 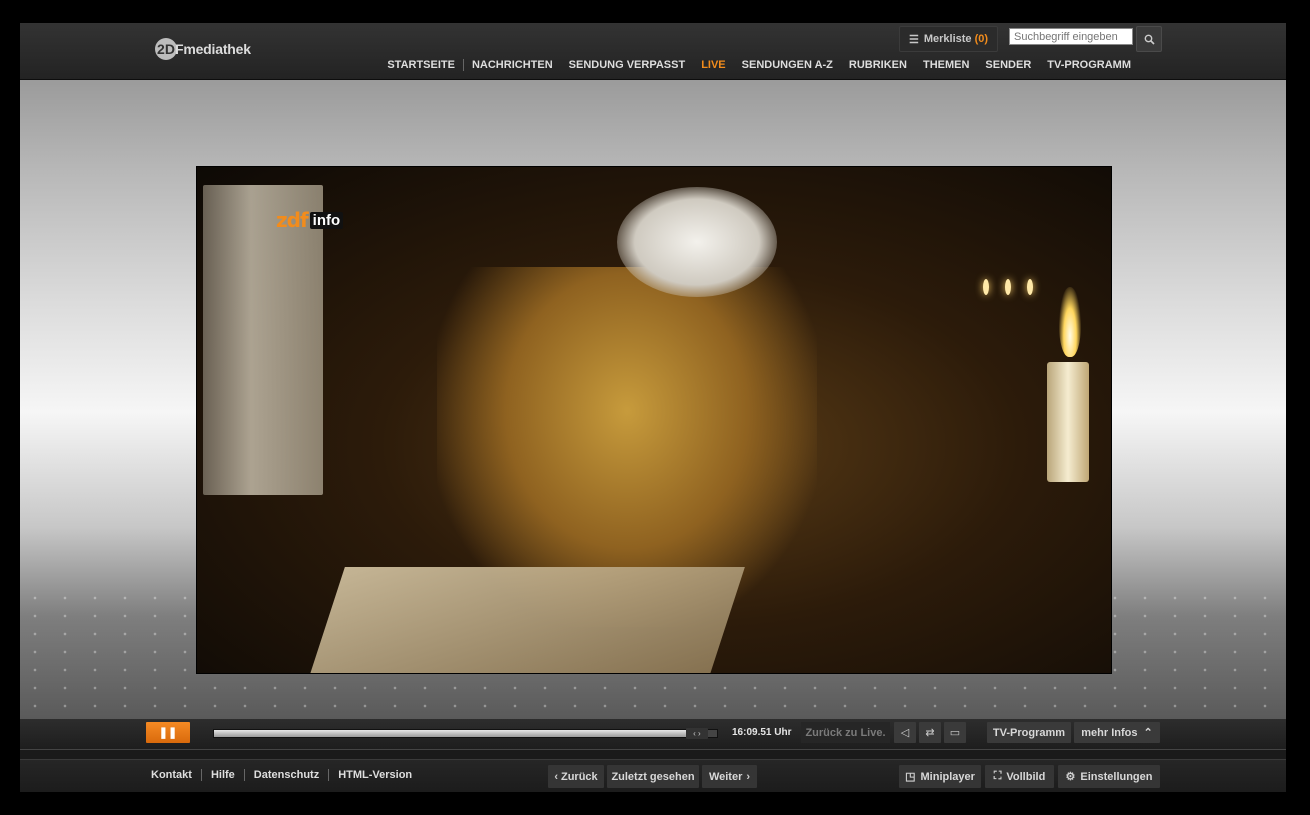 I want to click on zdf-mediathek-logo: 2D Fmediathek, so click(x=203, y=49).